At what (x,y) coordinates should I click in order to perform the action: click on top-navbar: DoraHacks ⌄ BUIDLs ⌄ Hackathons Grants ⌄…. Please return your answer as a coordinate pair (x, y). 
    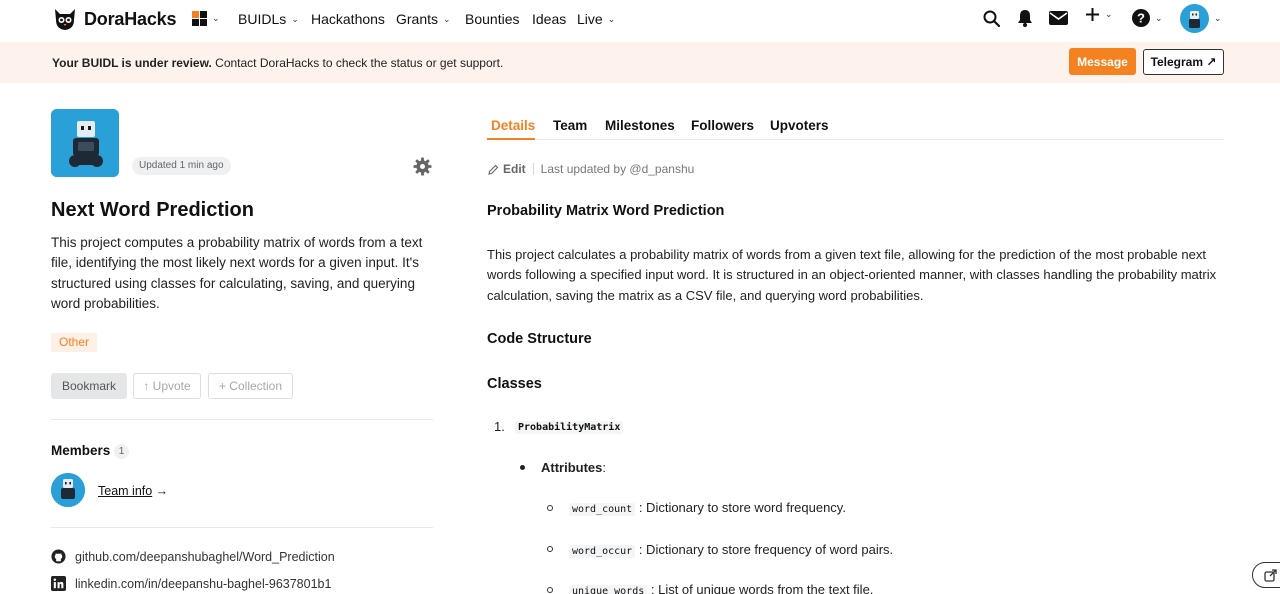
    Looking at the image, I should click on (640, 21).